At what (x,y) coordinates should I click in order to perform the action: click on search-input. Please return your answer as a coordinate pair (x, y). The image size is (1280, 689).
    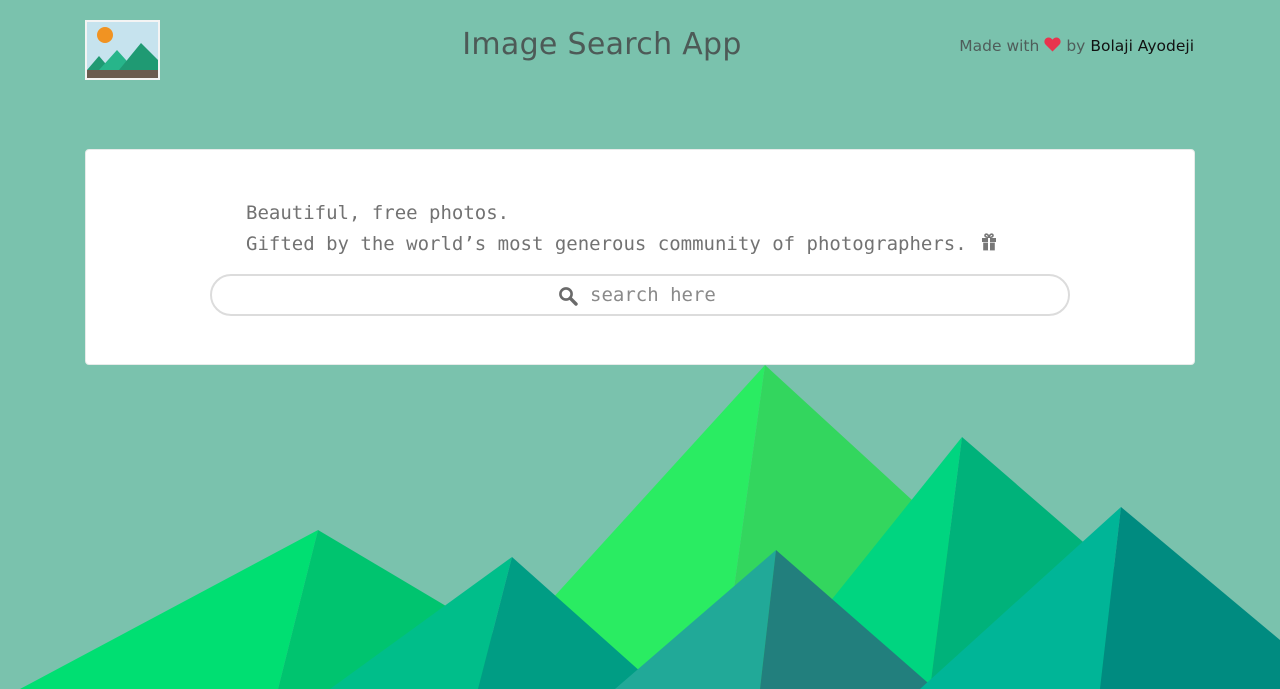
    Looking at the image, I should click on (810, 295).